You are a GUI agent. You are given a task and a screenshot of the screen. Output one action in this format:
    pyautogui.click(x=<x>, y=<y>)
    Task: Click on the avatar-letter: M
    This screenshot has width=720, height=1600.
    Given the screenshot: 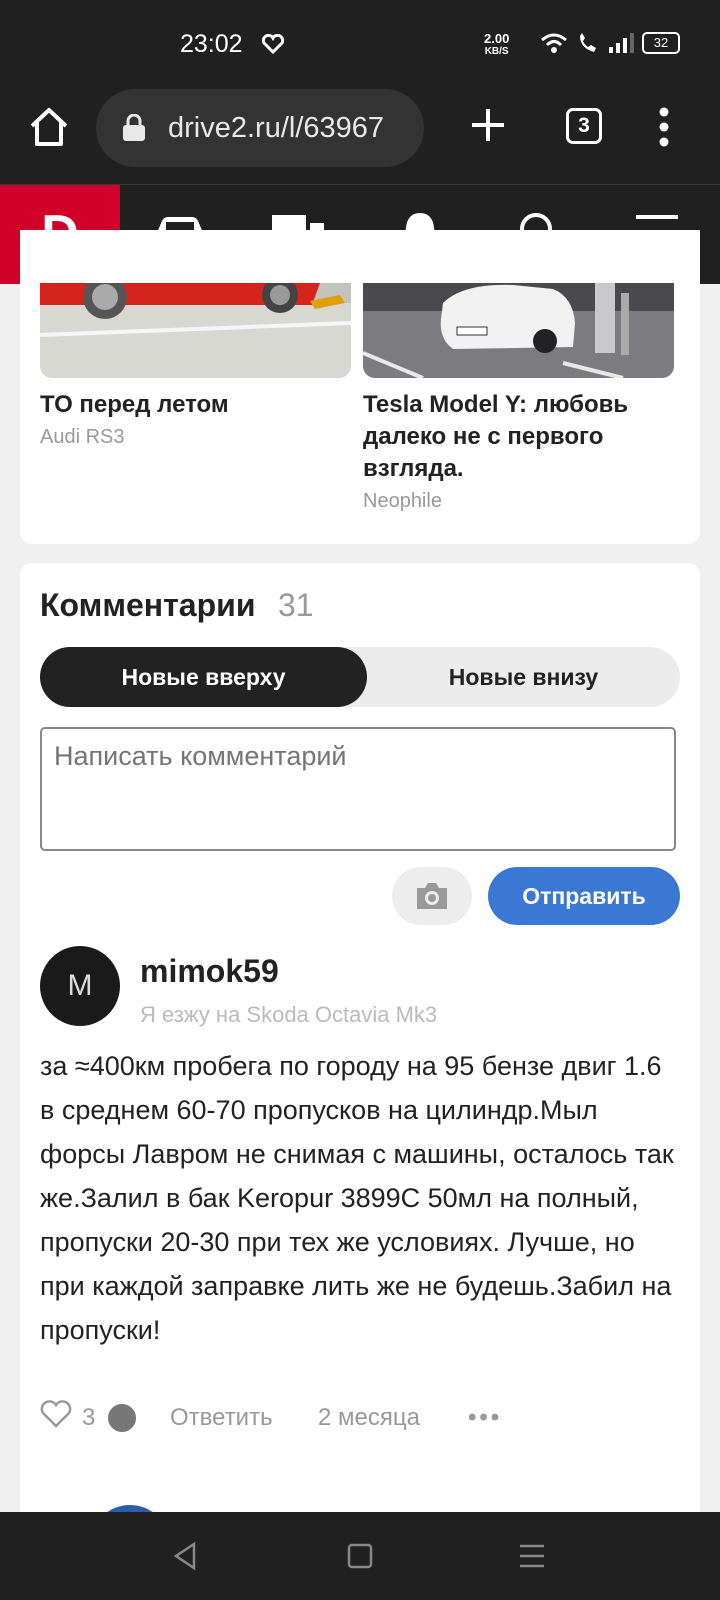 What is the action you would take?
    pyautogui.click(x=80, y=985)
    